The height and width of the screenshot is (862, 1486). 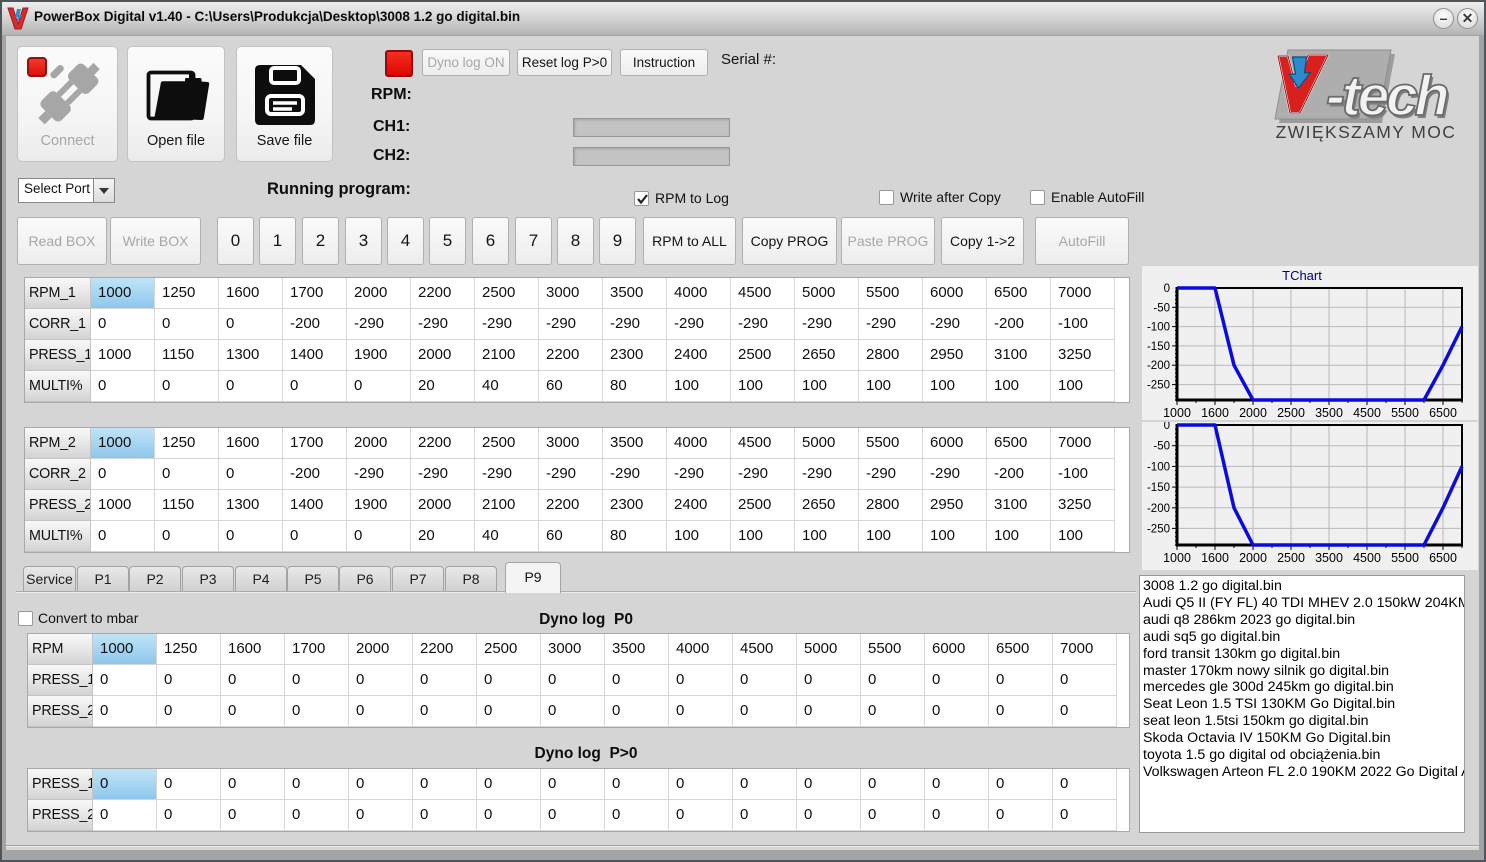 What do you see at coordinates (1366, 132) in the screenshot?
I see `svg-text: ZWIĘKSZAMY MOC` at bounding box center [1366, 132].